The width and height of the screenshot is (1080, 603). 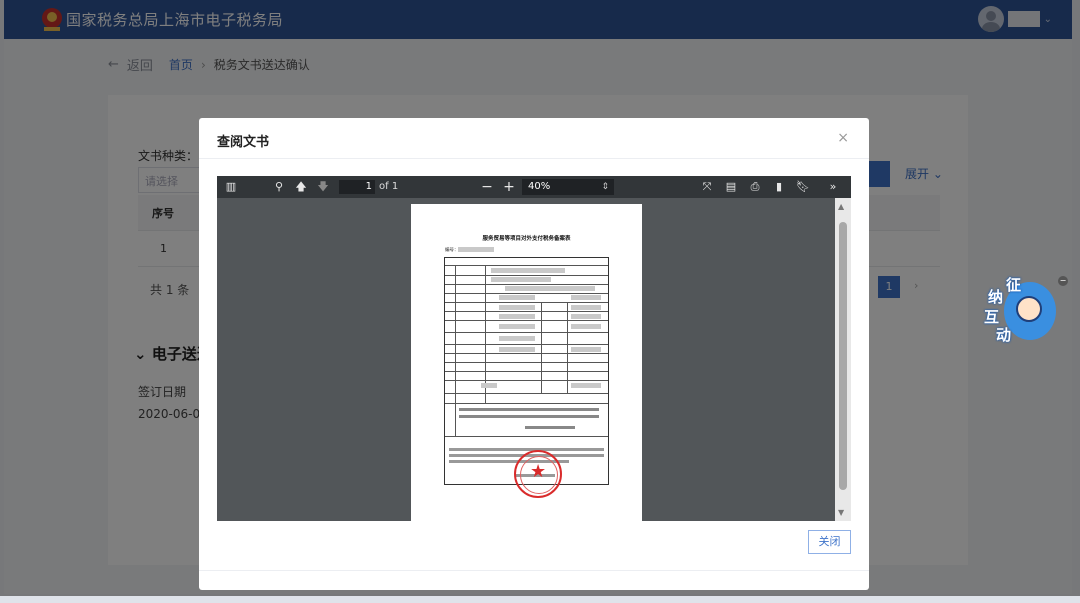 What do you see at coordinates (1004, 335) in the screenshot?
I see `assistant-char: 动` at bounding box center [1004, 335].